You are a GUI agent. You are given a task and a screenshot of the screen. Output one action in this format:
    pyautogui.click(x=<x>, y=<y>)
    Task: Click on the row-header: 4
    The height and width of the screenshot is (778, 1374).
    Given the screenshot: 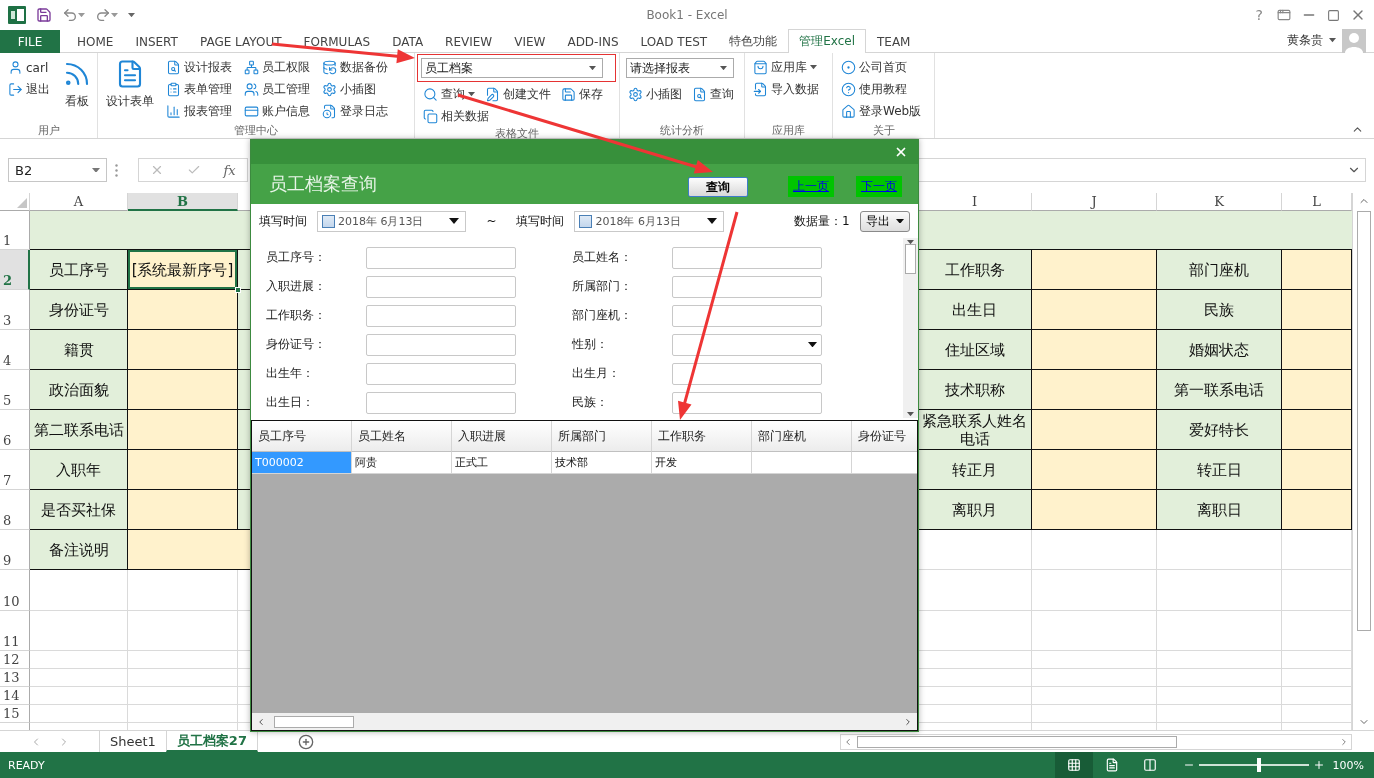 What is the action you would take?
    pyautogui.click(x=15, y=350)
    